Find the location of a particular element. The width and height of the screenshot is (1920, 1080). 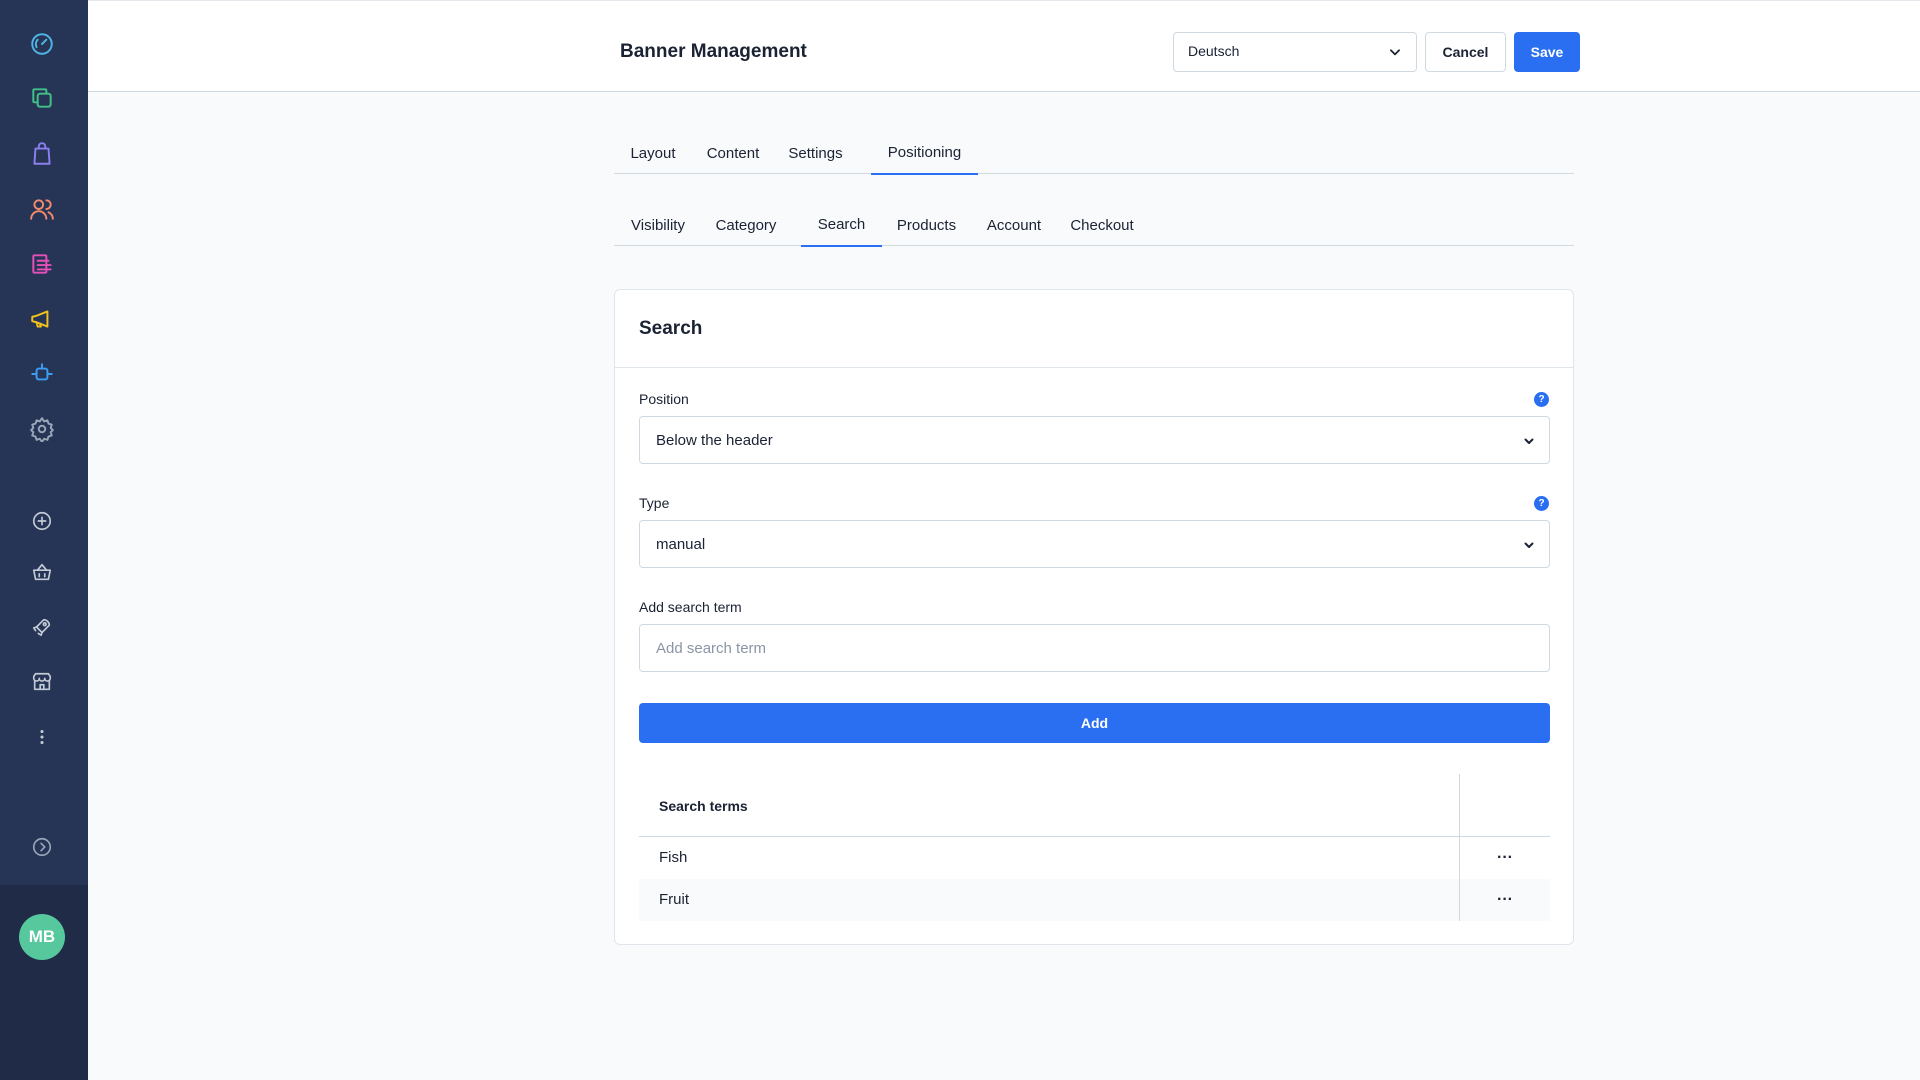

tab-account: Account is located at coordinates (1014, 225).